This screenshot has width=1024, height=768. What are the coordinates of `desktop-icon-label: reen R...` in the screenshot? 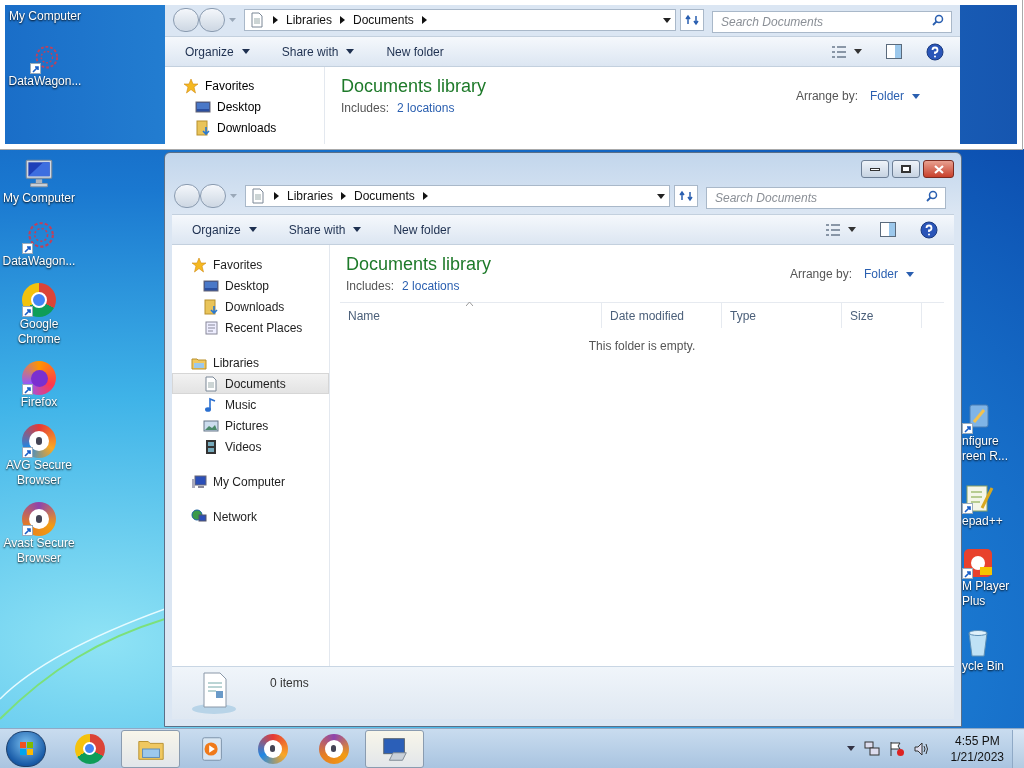 It's located at (985, 456).